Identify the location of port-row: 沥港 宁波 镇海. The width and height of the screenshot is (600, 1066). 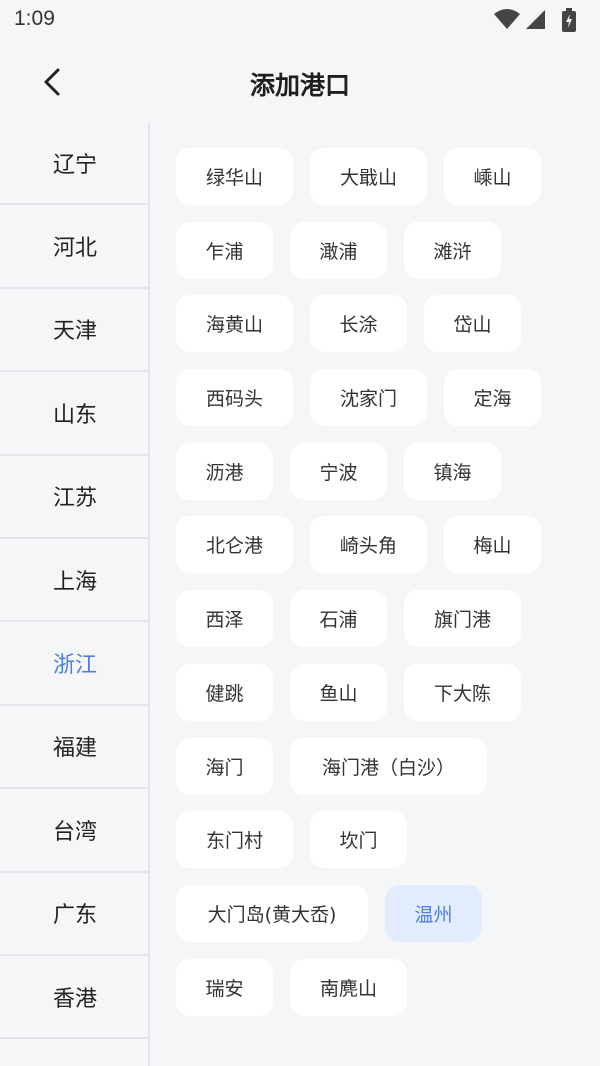
(376, 471).